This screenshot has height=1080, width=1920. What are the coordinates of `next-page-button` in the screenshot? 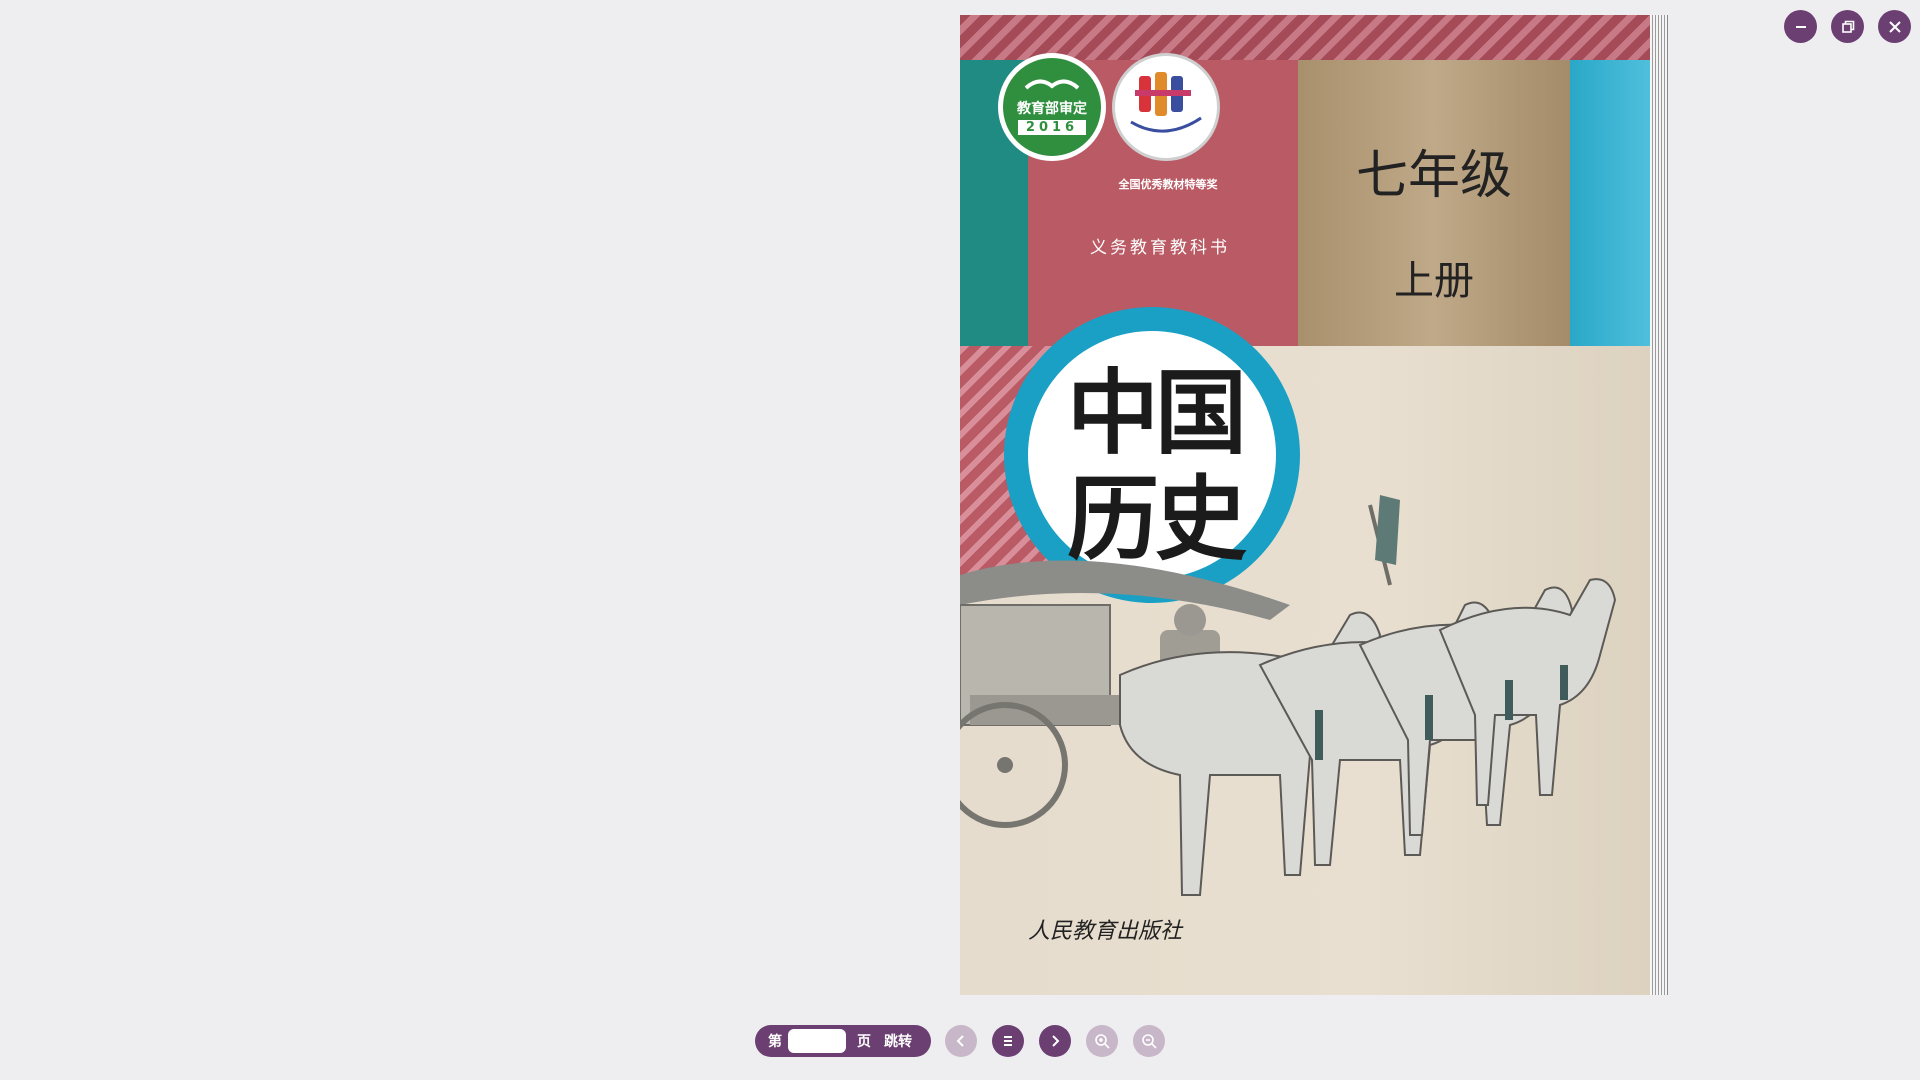 It's located at (1055, 1041).